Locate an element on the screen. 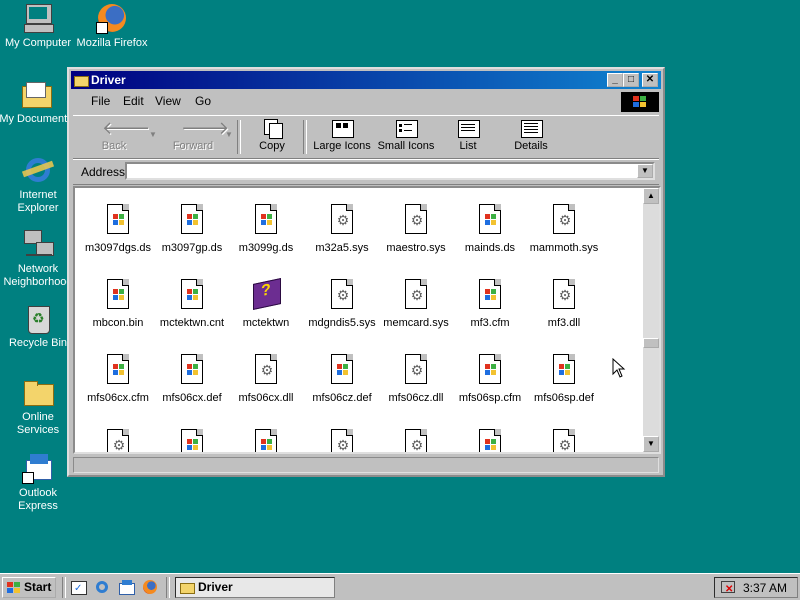 The height and width of the screenshot is (600, 800). start-button: Start is located at coordinates (29, 587).